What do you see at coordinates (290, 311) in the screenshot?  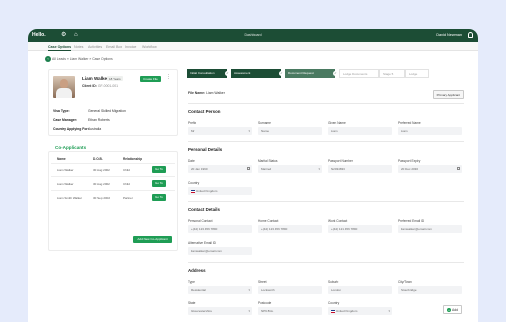 I see `postcode-field: NP9 8GL` at bounding box center [290, 311].